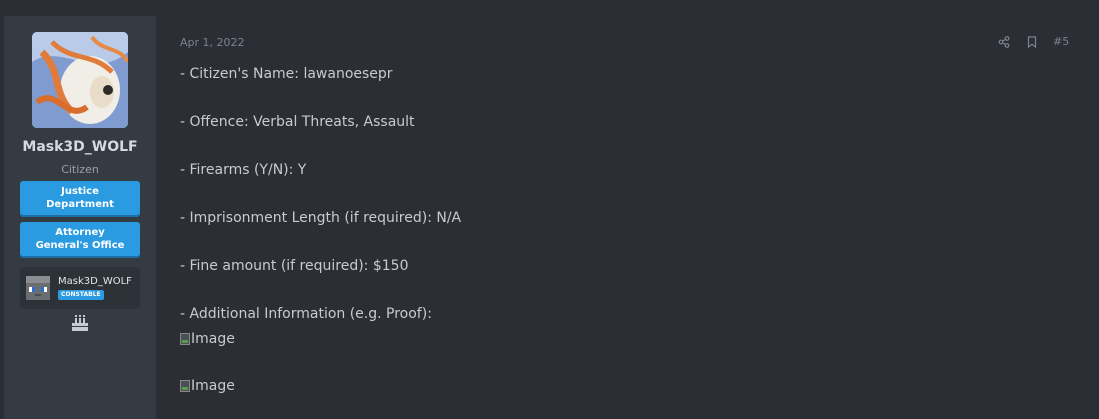  I want to click on banner-line: Department, so click(80, 204).